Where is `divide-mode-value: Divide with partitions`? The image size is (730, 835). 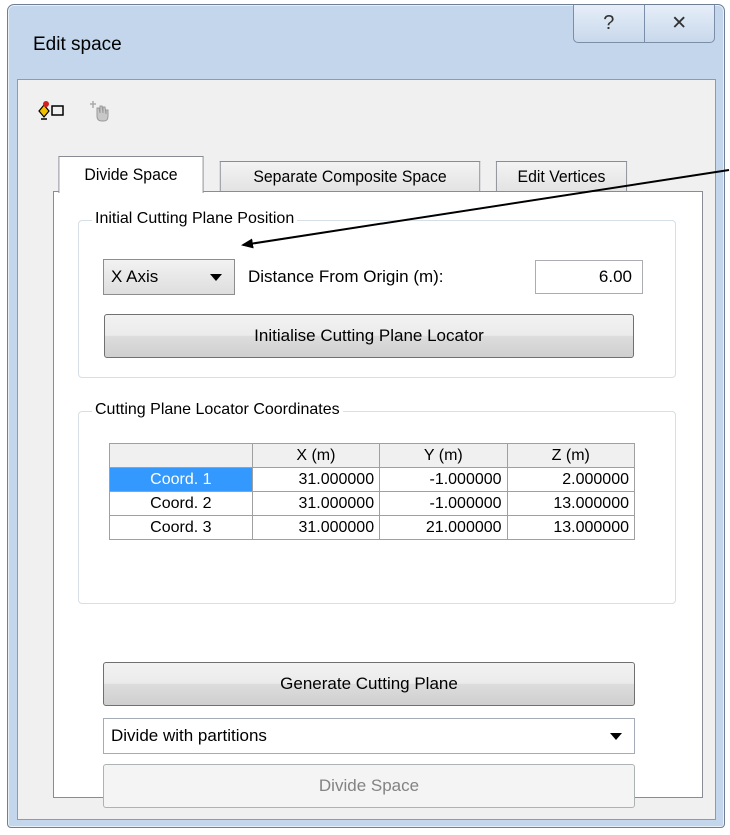 divide-mode-value: Divide with partitions is located at coordinates (189, 735).